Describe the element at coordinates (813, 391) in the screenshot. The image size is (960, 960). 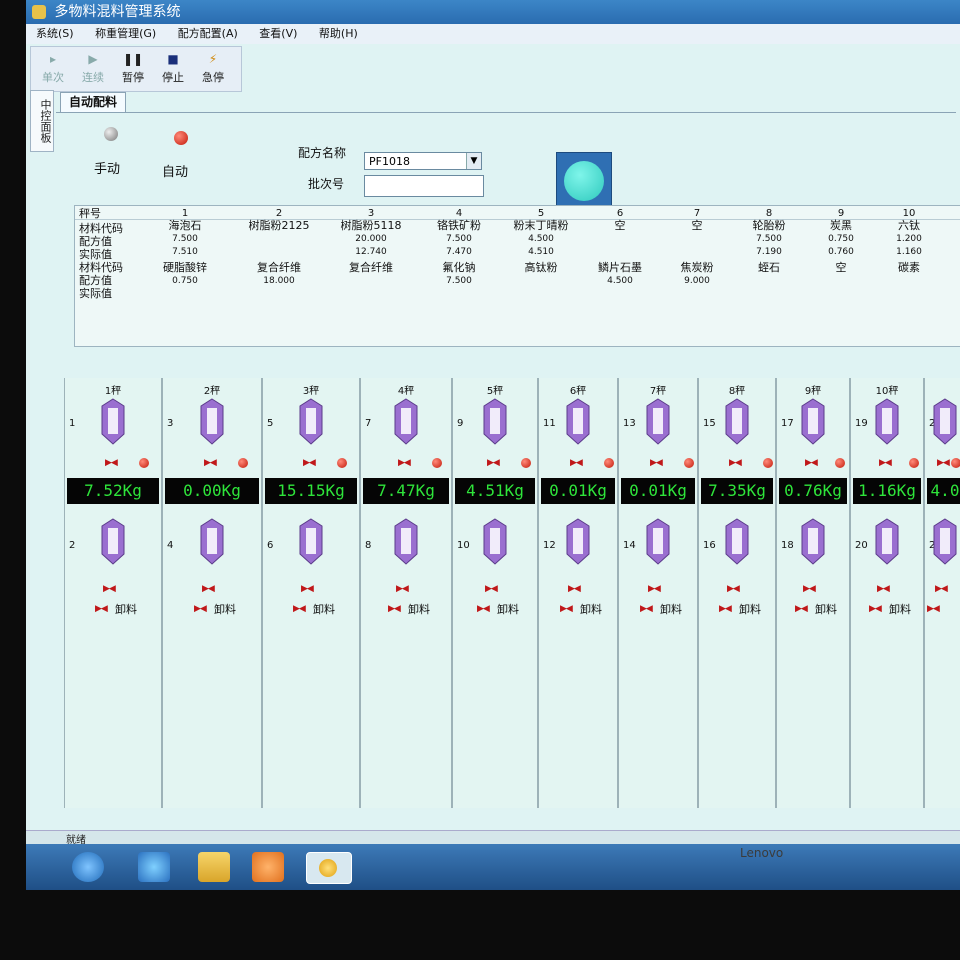
I see `scale-title: 9秤` at that location.